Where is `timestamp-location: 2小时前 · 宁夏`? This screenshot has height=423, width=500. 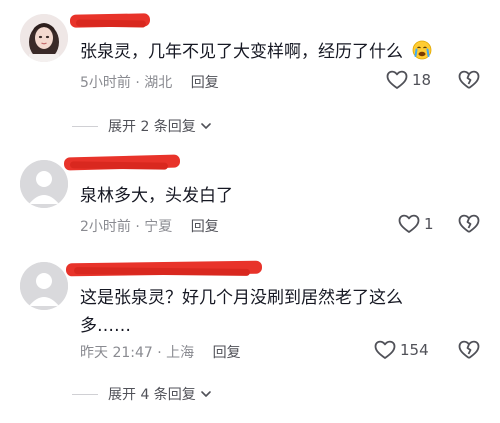
timestamp-location: 2小时前 · 宁夏 is located at coordinates (126, 227).